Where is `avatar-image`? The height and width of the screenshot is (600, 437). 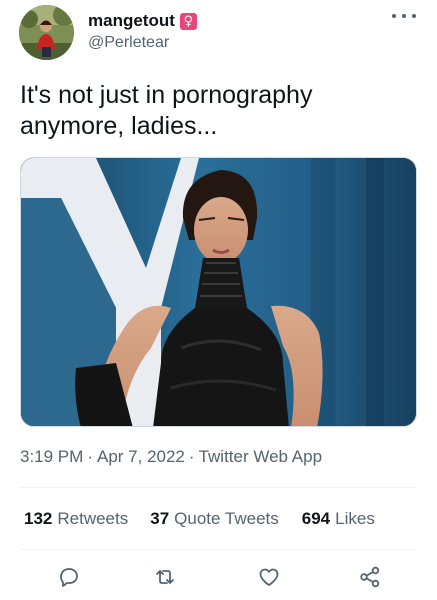 avatar-image is located at coordinates (46, 32).